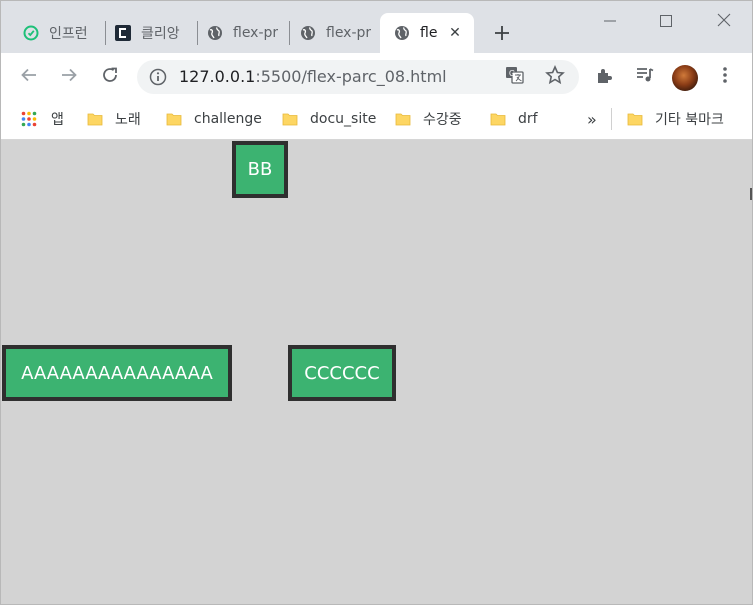  I want to click on forward-icon, so click(69, 77).